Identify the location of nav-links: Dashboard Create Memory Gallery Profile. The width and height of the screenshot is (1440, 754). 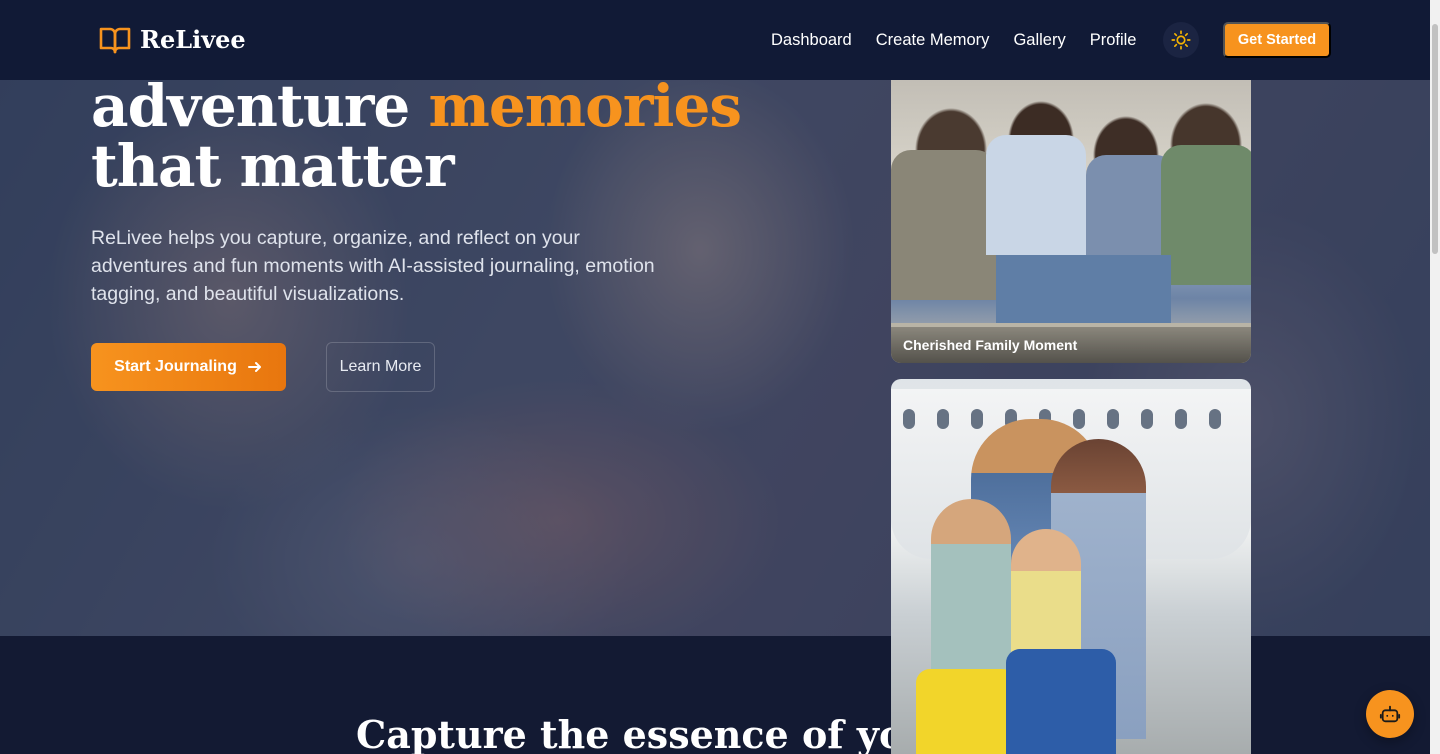
(953, 40).